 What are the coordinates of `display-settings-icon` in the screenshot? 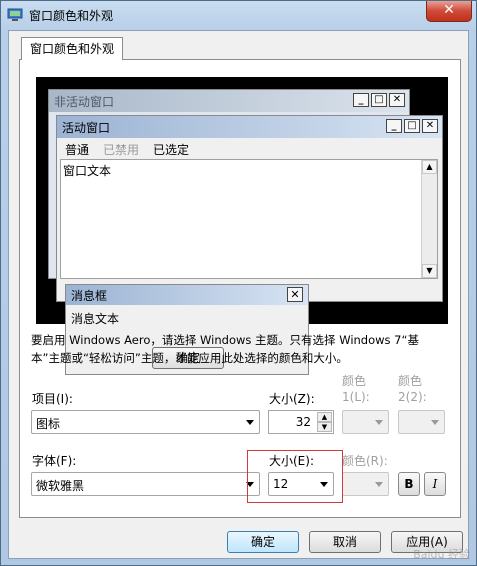 It's located at (15, 14).